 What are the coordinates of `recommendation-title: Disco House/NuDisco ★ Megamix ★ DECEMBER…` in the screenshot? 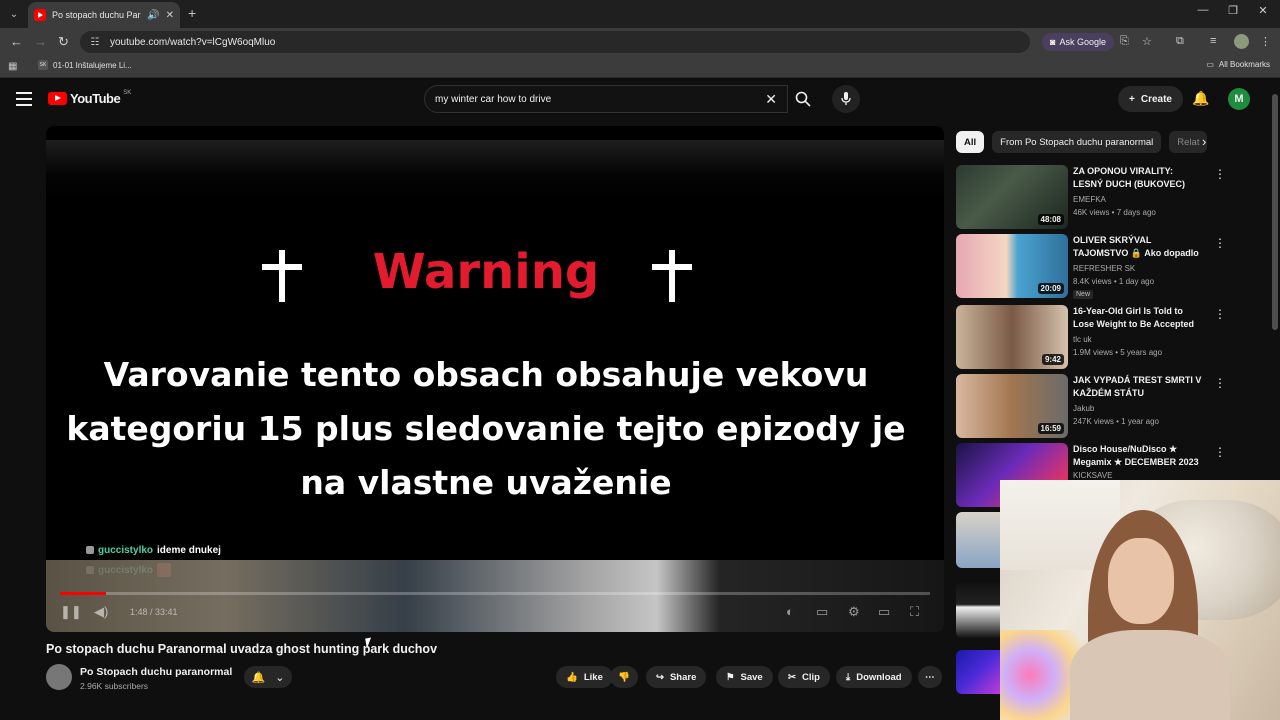 It's located at (1139, 456).